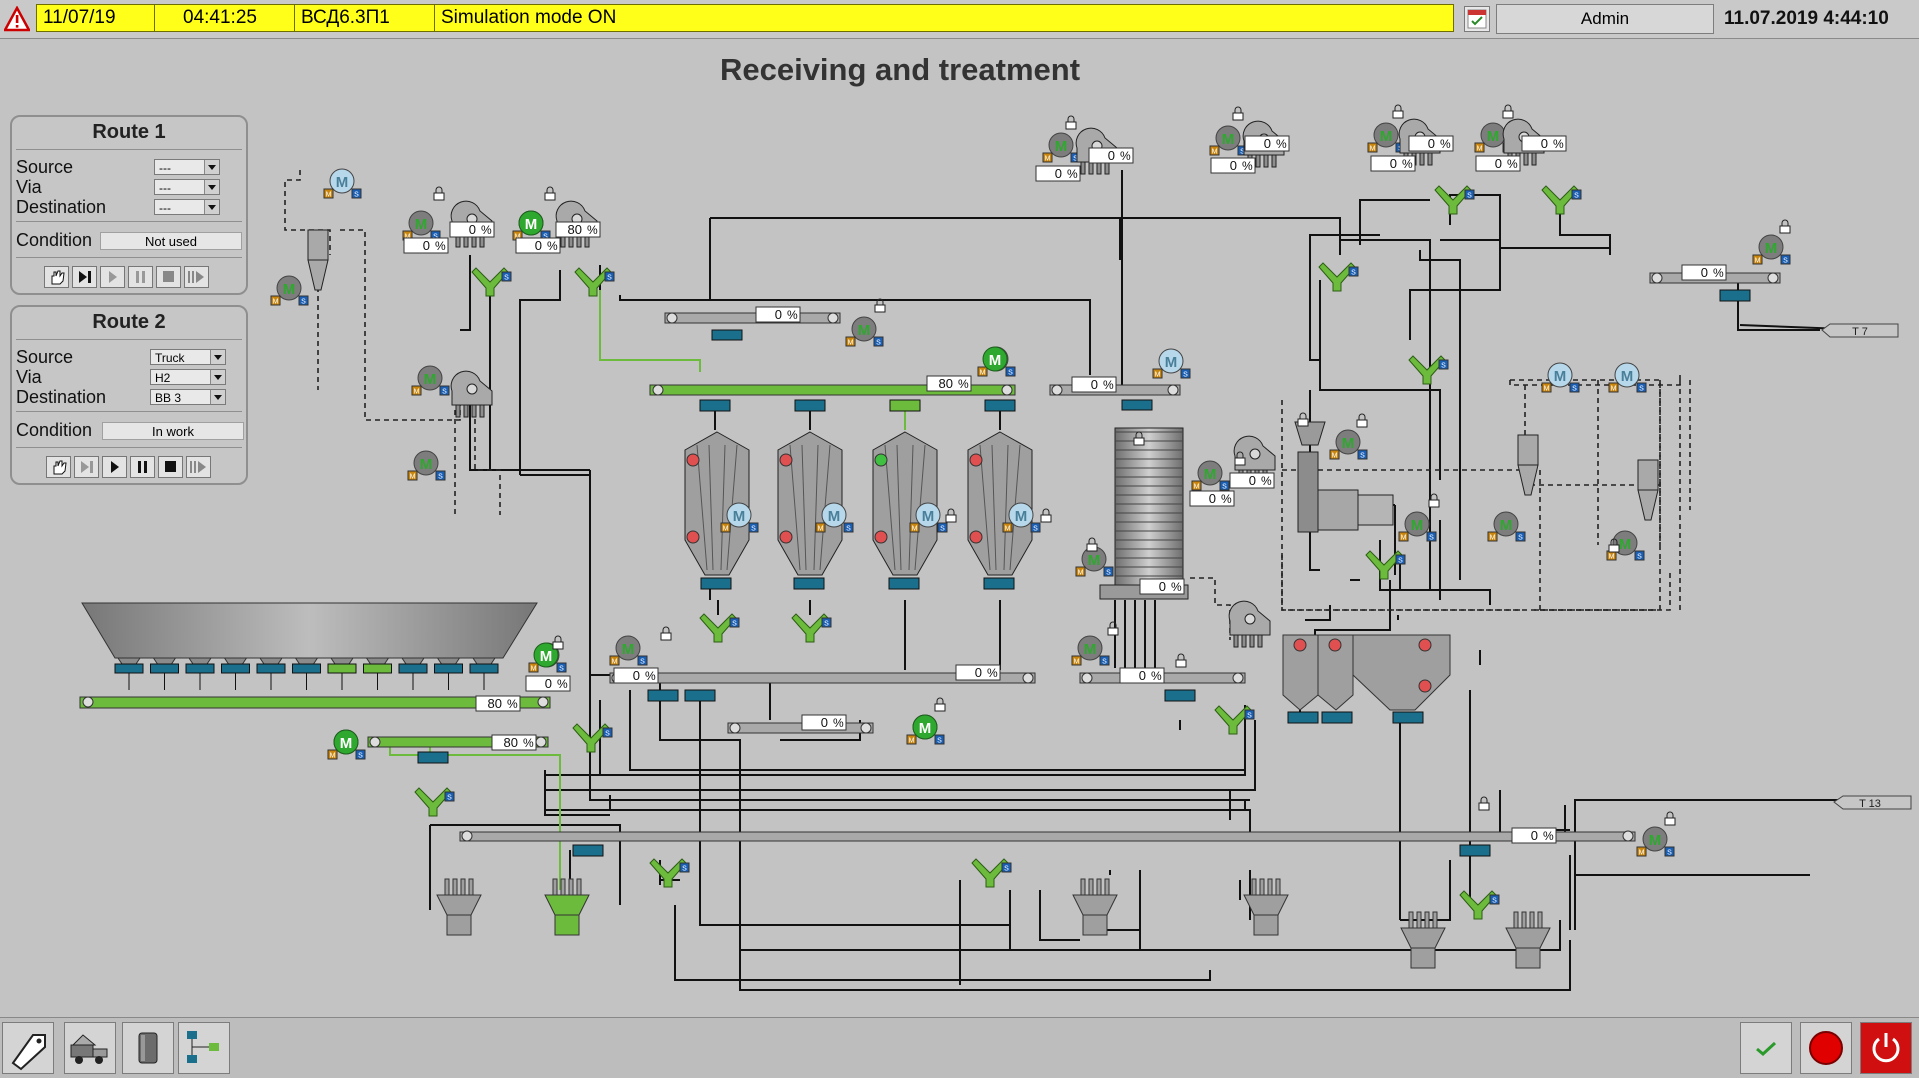 The height and width of the screenshot is (1078, 1919). Describe the element at coordinates (196, 277) in the screenshot. I see `route-1-fast-button` at that location.